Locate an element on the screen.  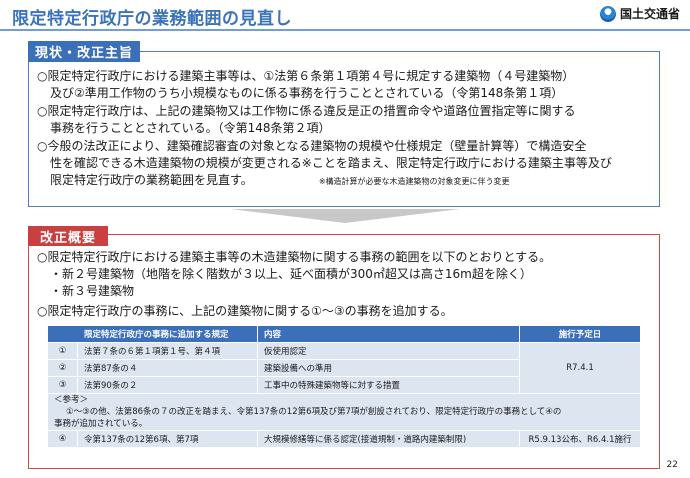
section-tag-summary: 改正概要 is located at coordinates (68, 236).